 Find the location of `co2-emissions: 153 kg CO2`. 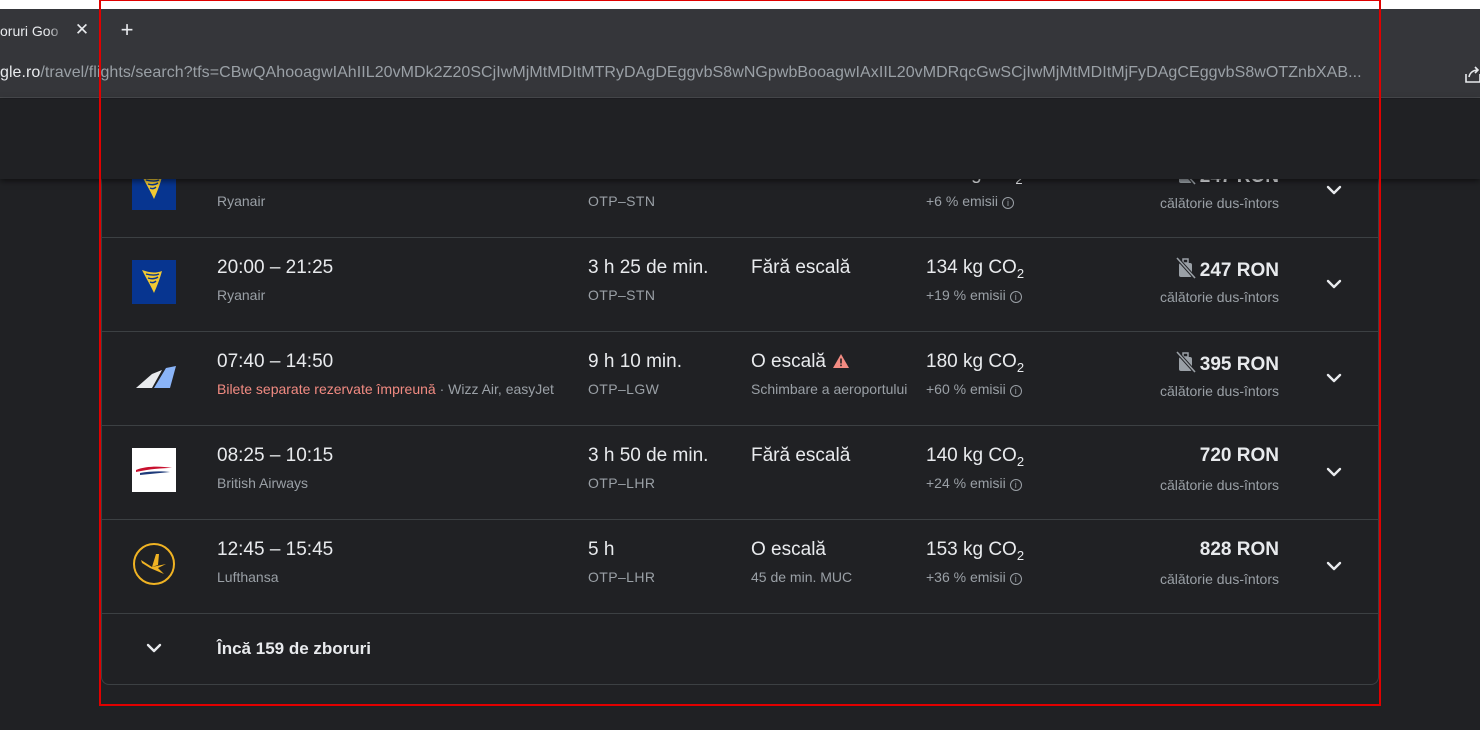

co2-emissions: 153 kg CO2 is located at coordinates (975, 551).